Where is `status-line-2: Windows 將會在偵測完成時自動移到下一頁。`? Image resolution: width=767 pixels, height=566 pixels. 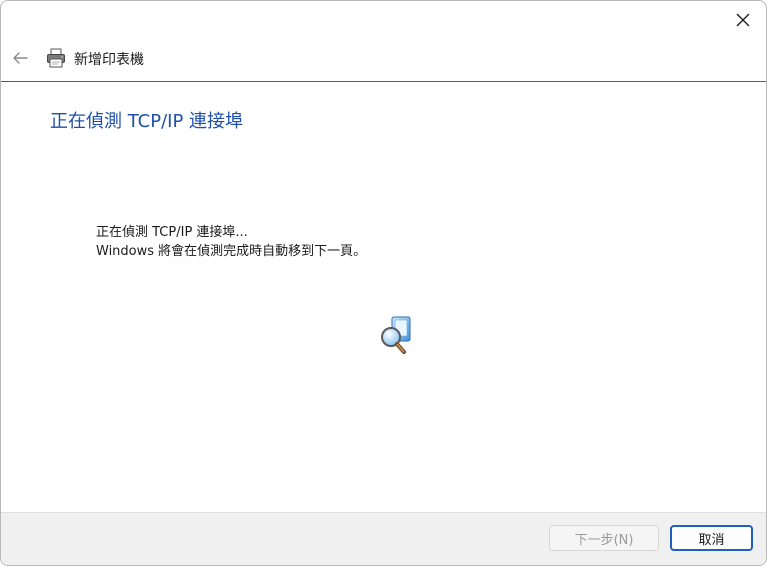
status-line-2: Windows 將會在偵測完成時自動移到下一頁。 is located at coordinates (231, 251).